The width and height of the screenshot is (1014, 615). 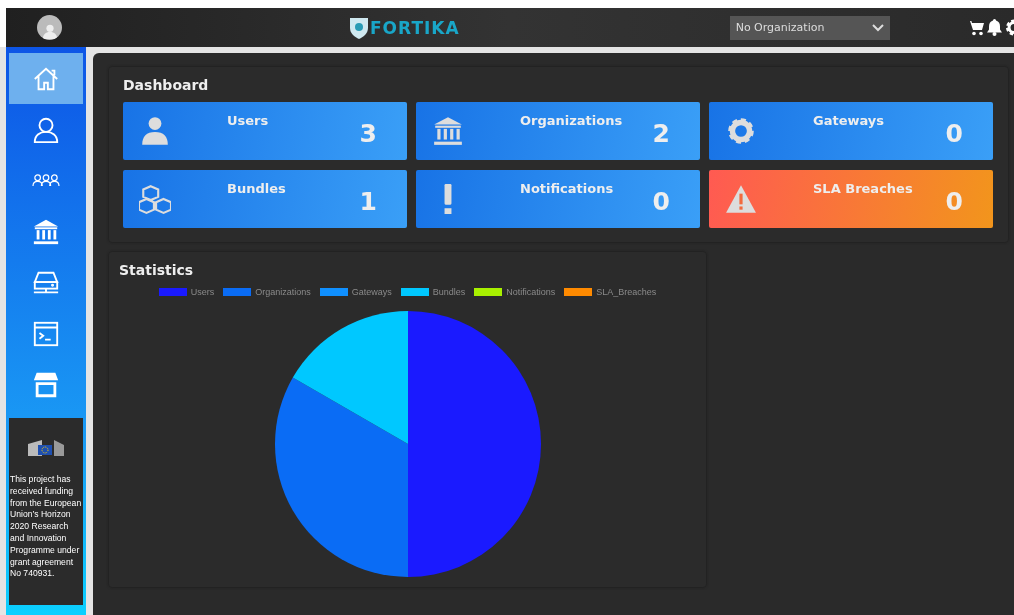 I want to click on settings-icon, so click(x=1009, y=27).